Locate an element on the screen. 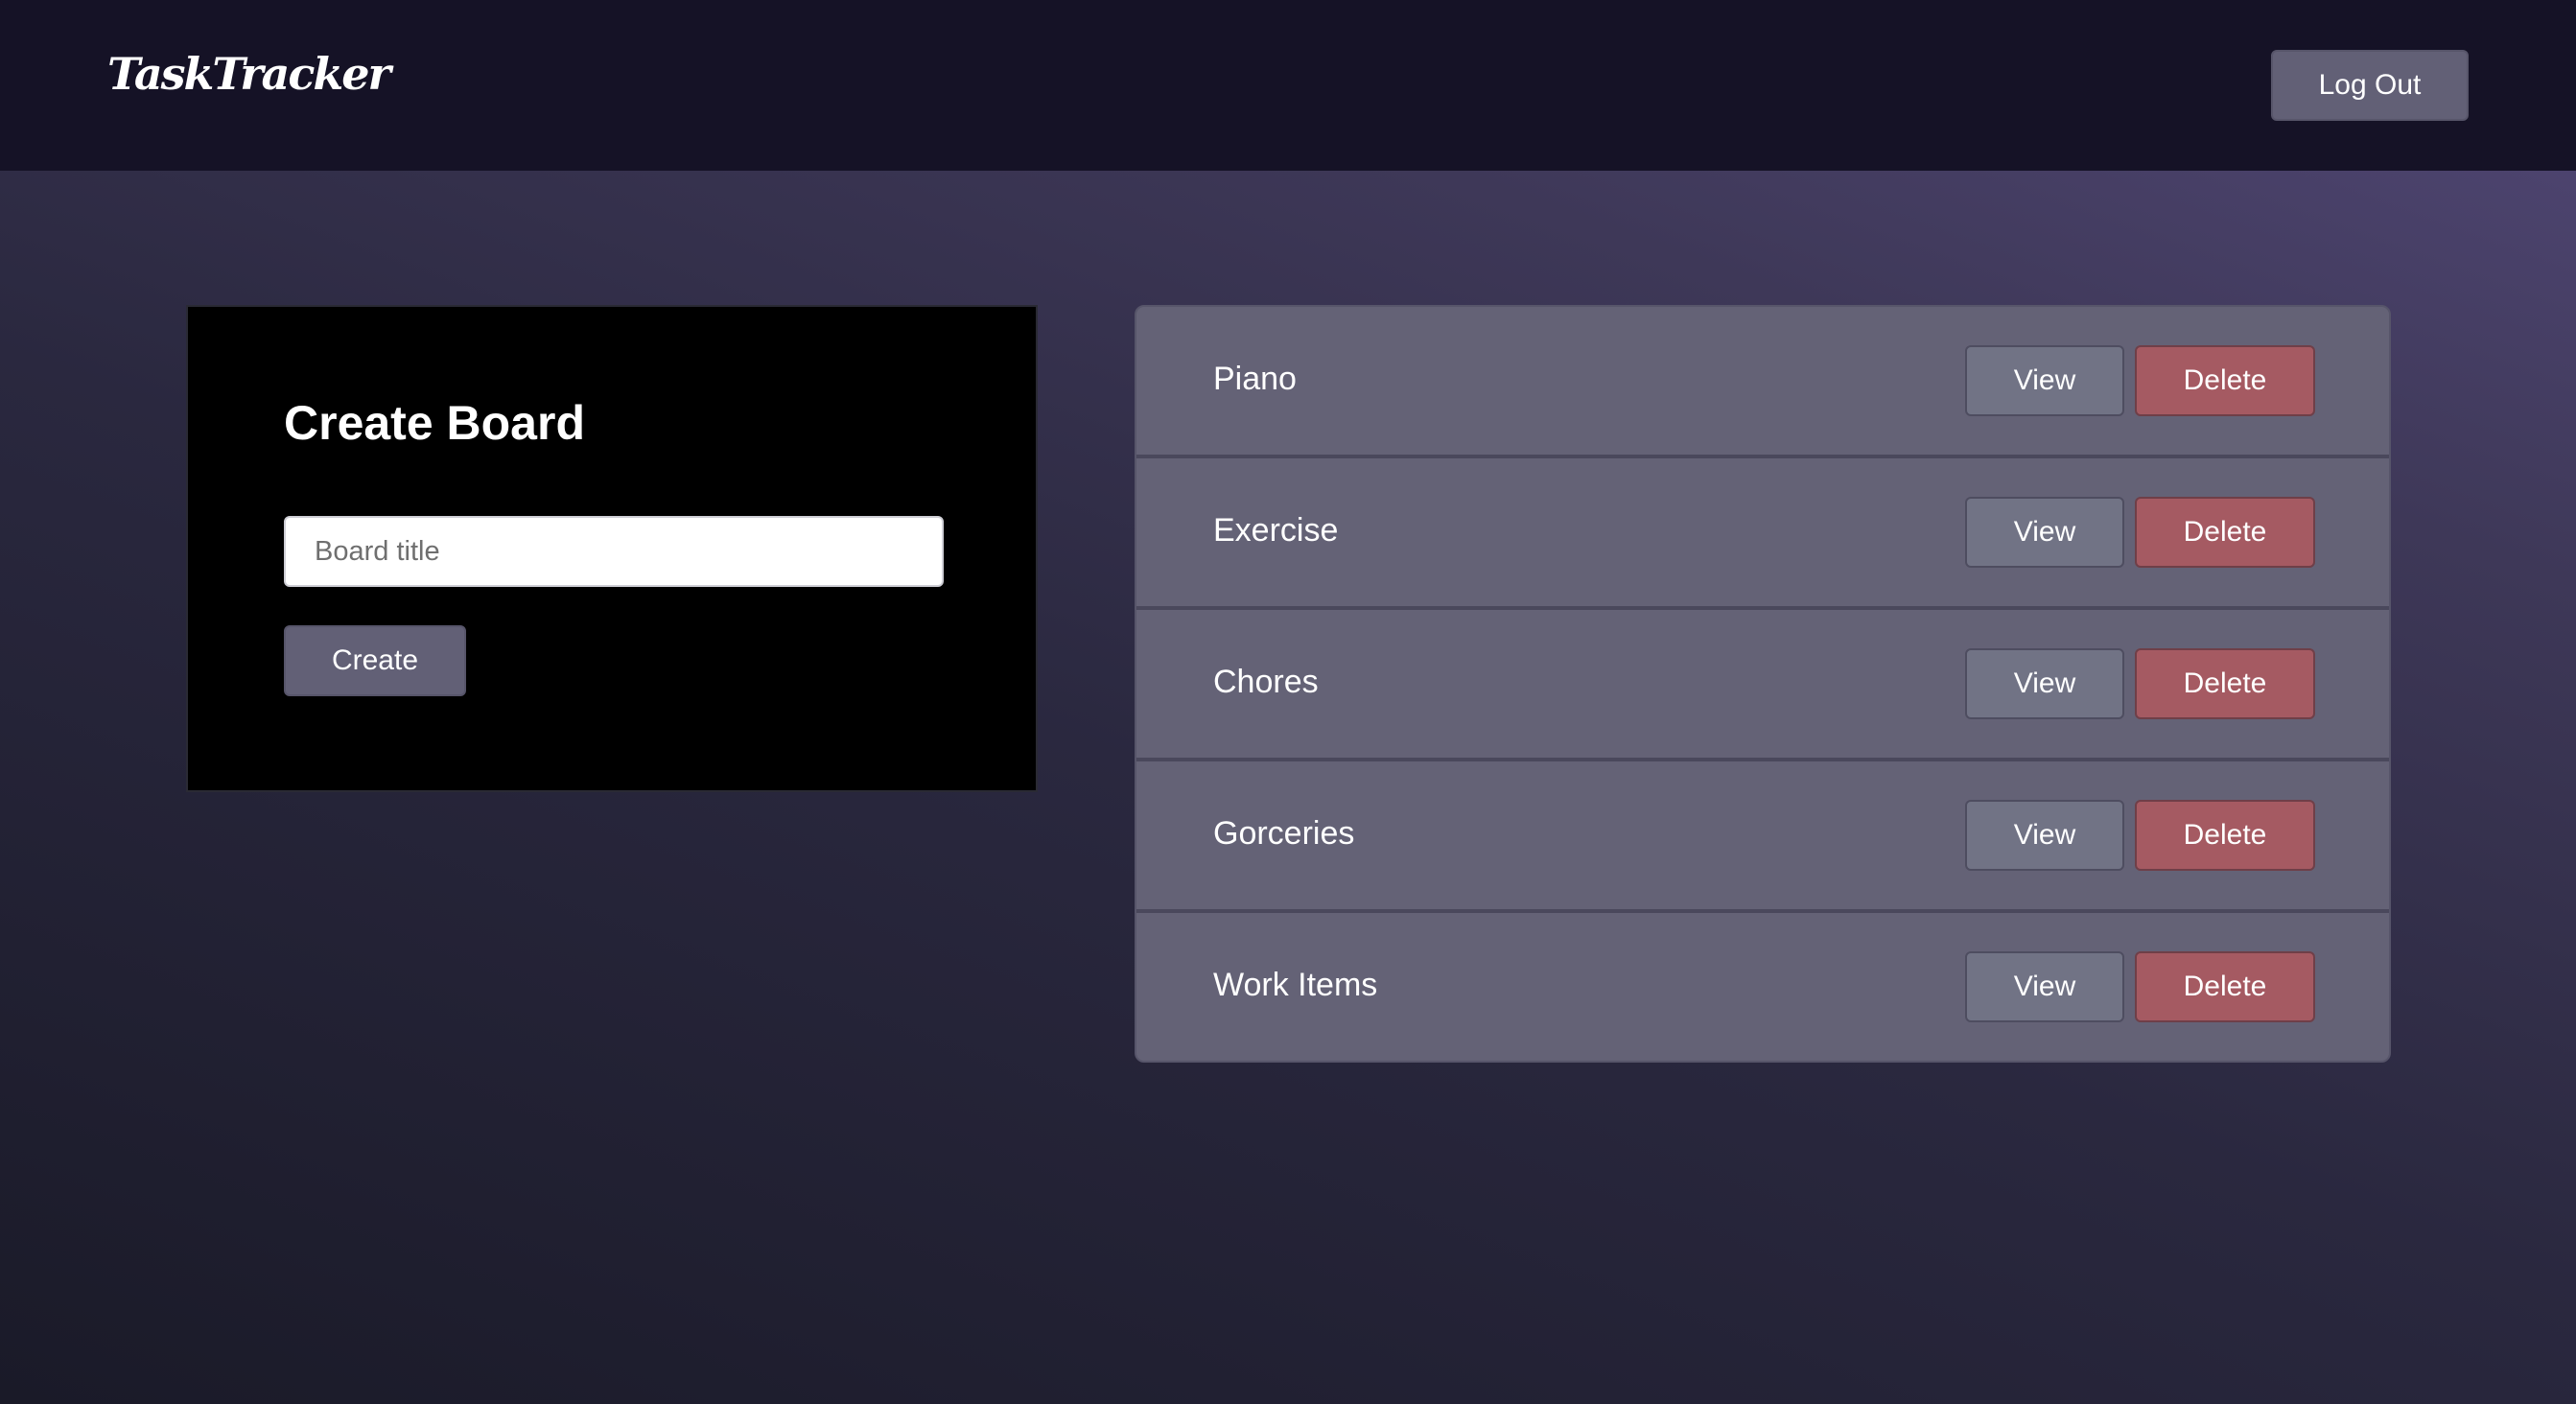  board-row: Exercise View Delete is located at coordinates (1762, 534).